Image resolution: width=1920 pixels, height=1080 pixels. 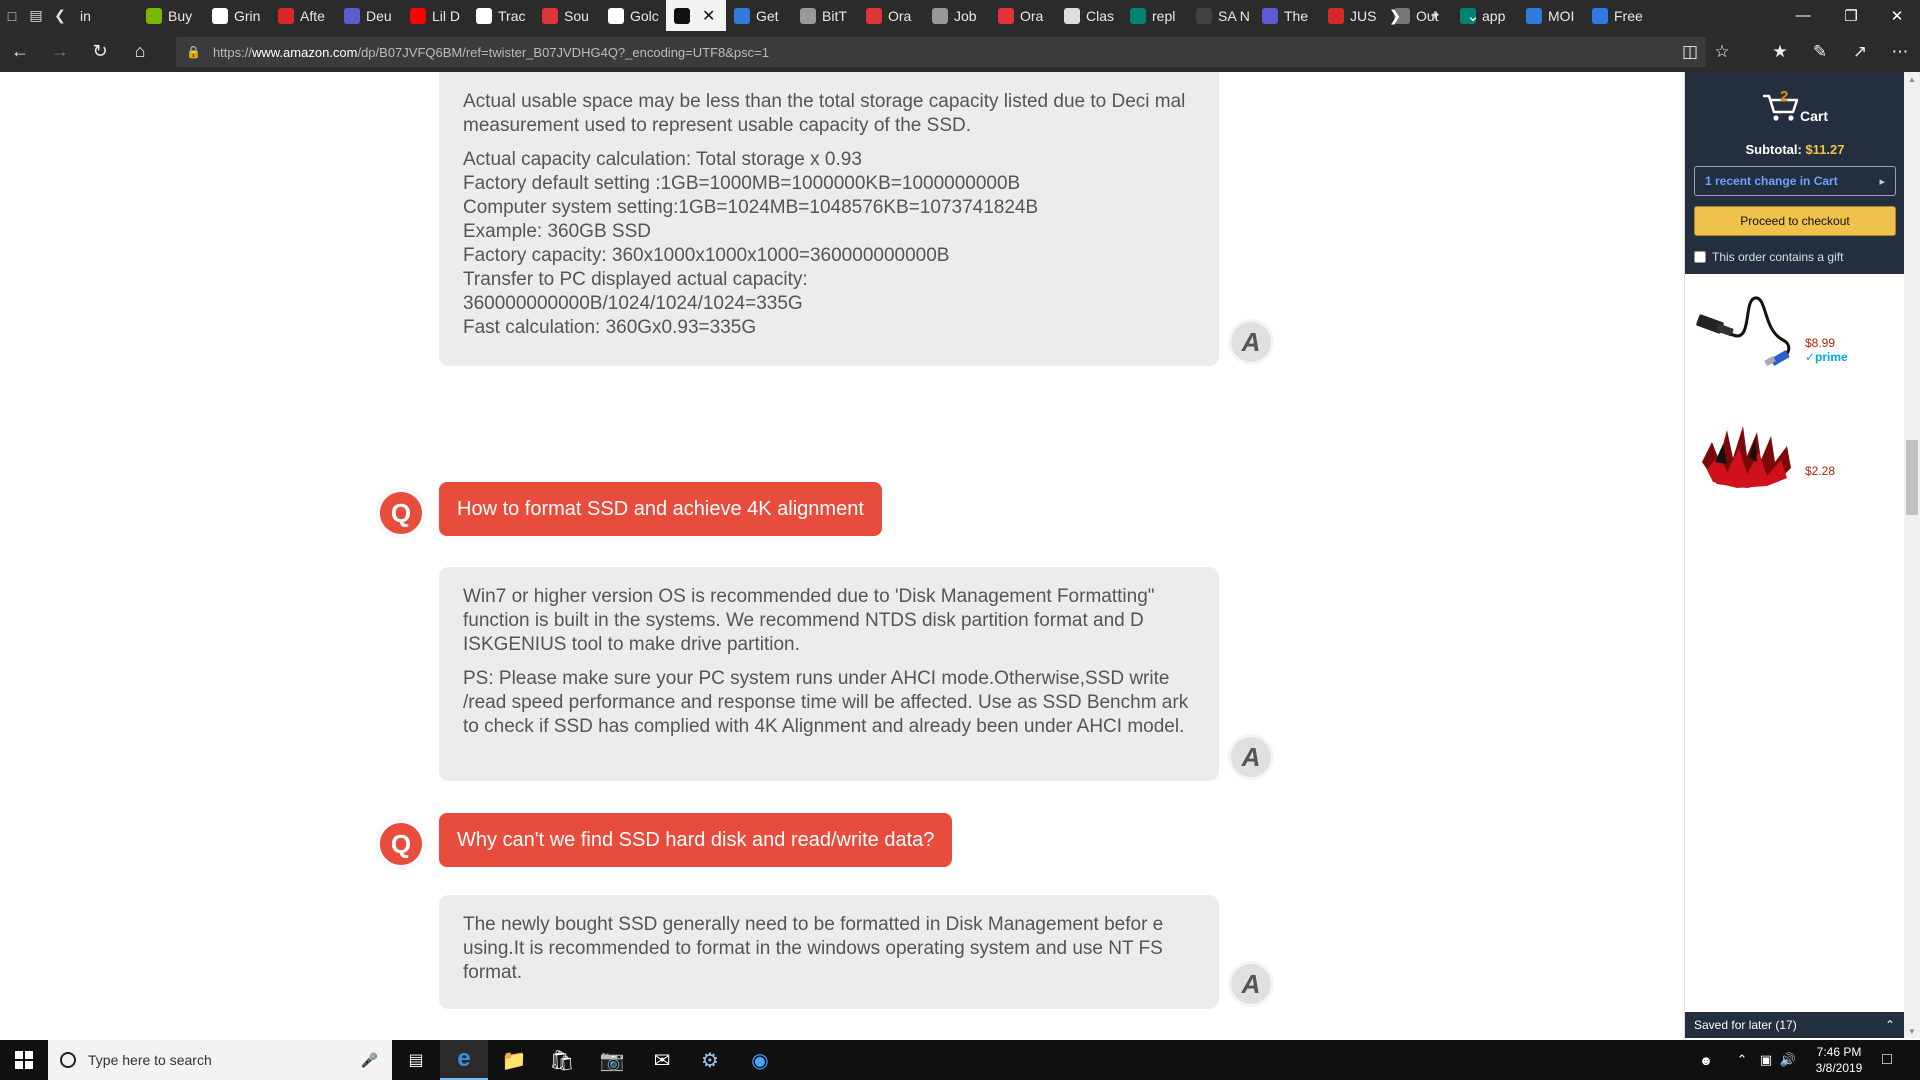 I want to click on browser-tab: MOI, so click(x=1551, y=15).